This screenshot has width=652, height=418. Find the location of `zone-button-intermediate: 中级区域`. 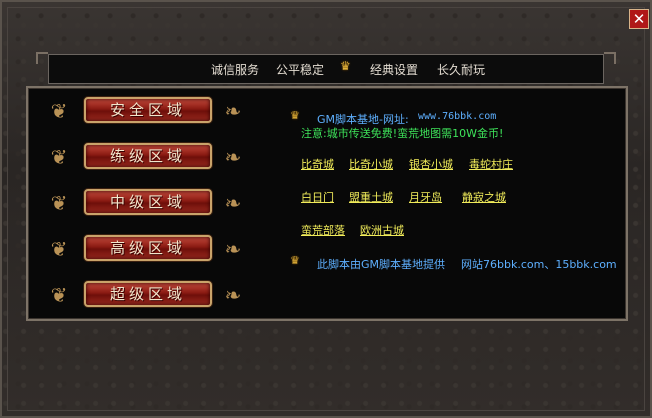

zone-button-intermediate: 中级区域 is located at coordinates (148, 202).